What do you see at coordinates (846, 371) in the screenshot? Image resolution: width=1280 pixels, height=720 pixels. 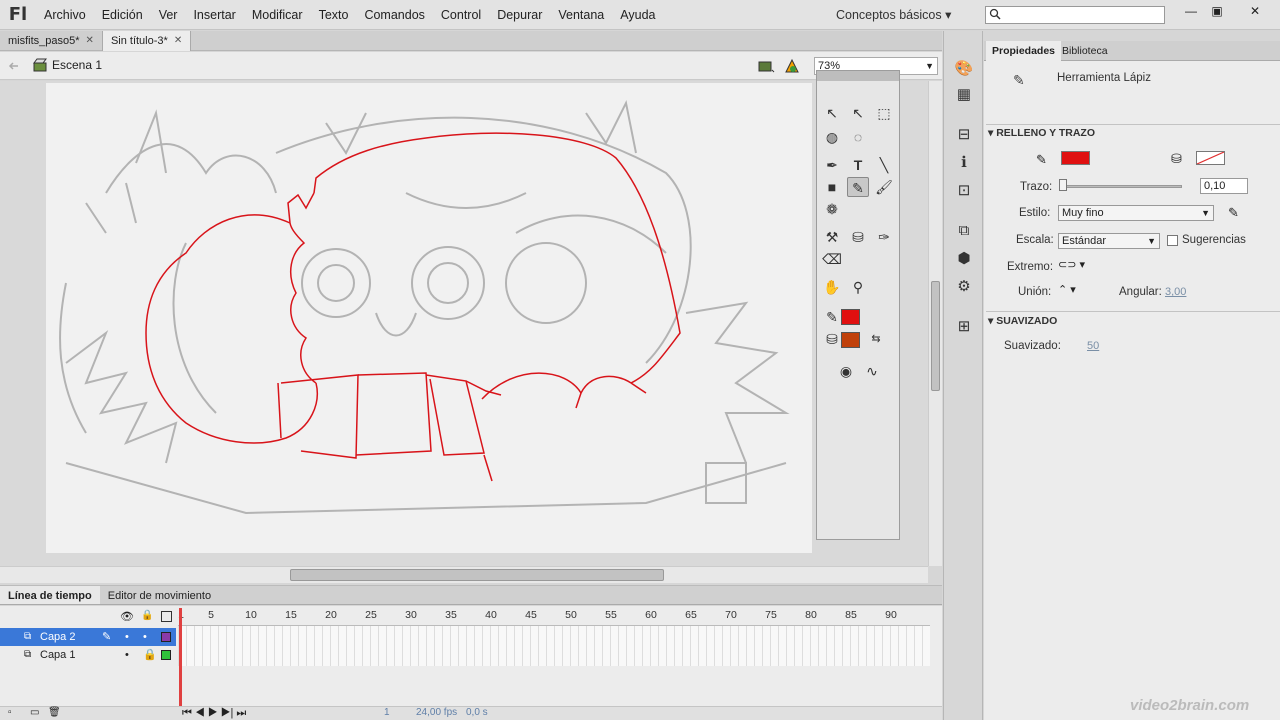 I see `object-drawing-icon: ◉` at bounding box center [846, 371].